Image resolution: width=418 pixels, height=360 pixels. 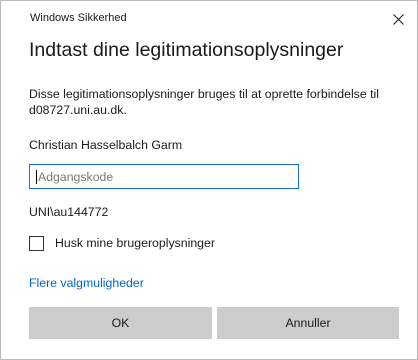 What do you see at coordinates (36, 177) in the screenshot?
I see `text-caret` at bounding box center [36, 177].